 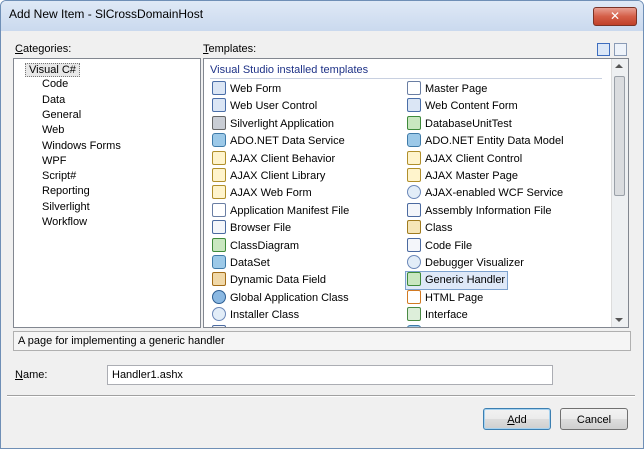 I want to click on template-label: Web Content Form, so click(x=471, y=106).